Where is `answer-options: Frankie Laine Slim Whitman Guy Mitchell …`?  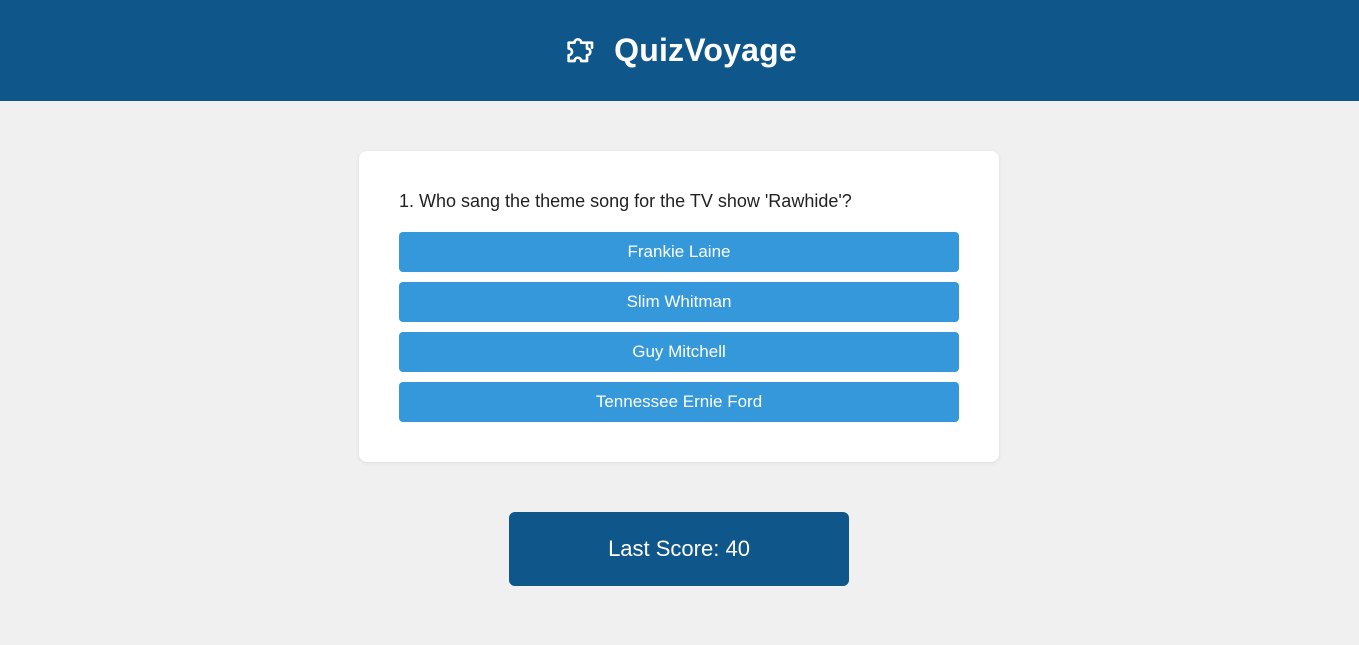
answer-options: Frankie Laine Slim Whitman Guy Mitchell … is located at coordinates (679, 327).